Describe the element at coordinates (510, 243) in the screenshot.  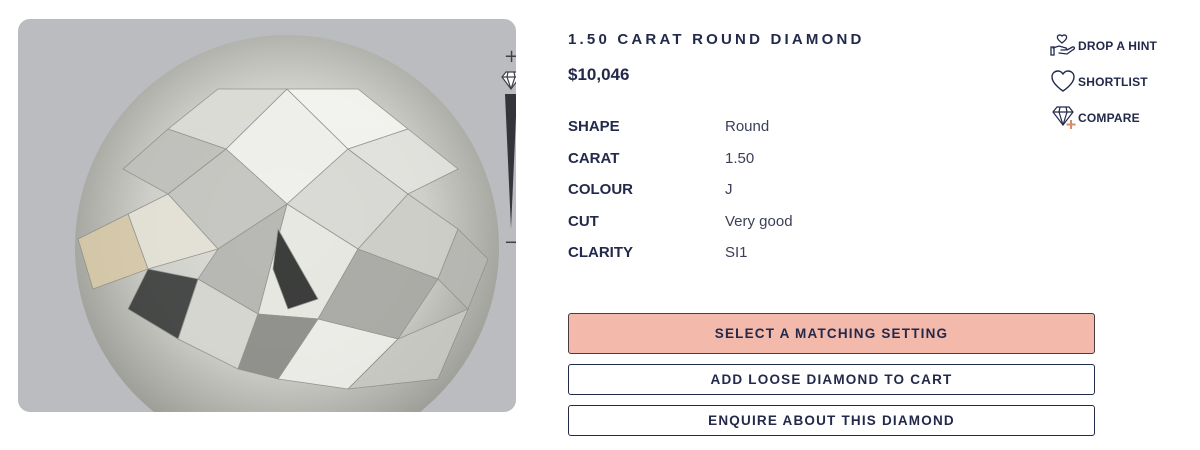
I see `zoom-out-button: −` at that location.